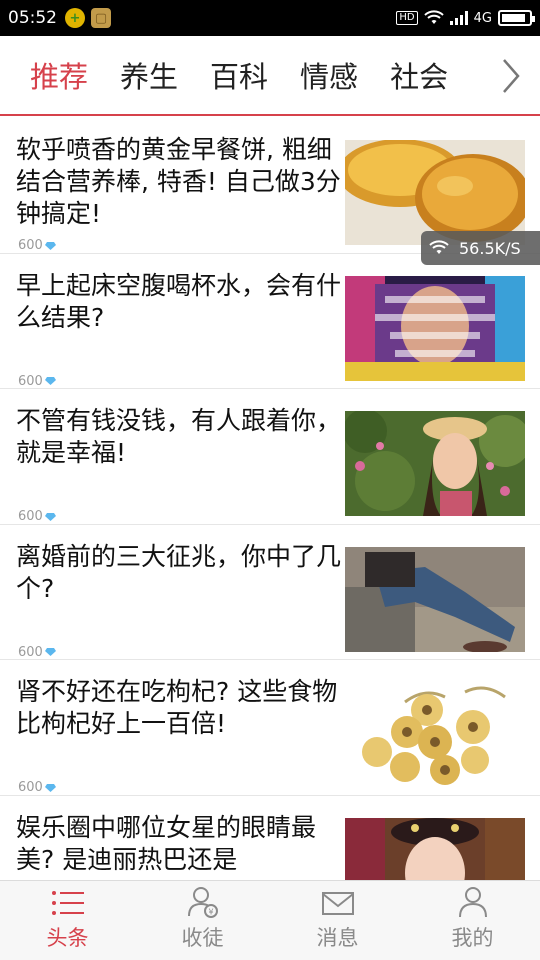  I want to click on nav-profile: 我的, so click(472, 920).